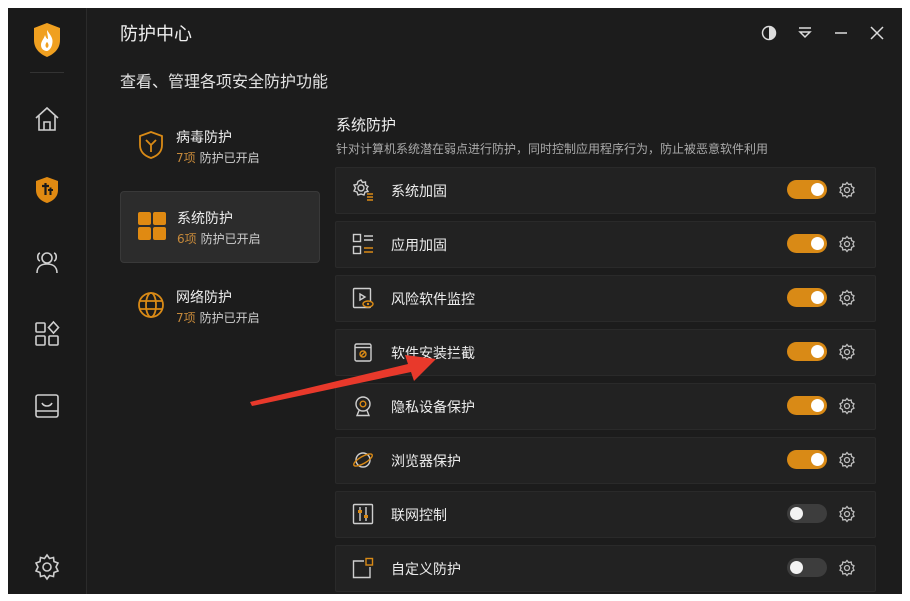  What do you see at coordinates (47, 301) in the screenshot?
I see `sidebar-rail` at bounding box center [47, 301].